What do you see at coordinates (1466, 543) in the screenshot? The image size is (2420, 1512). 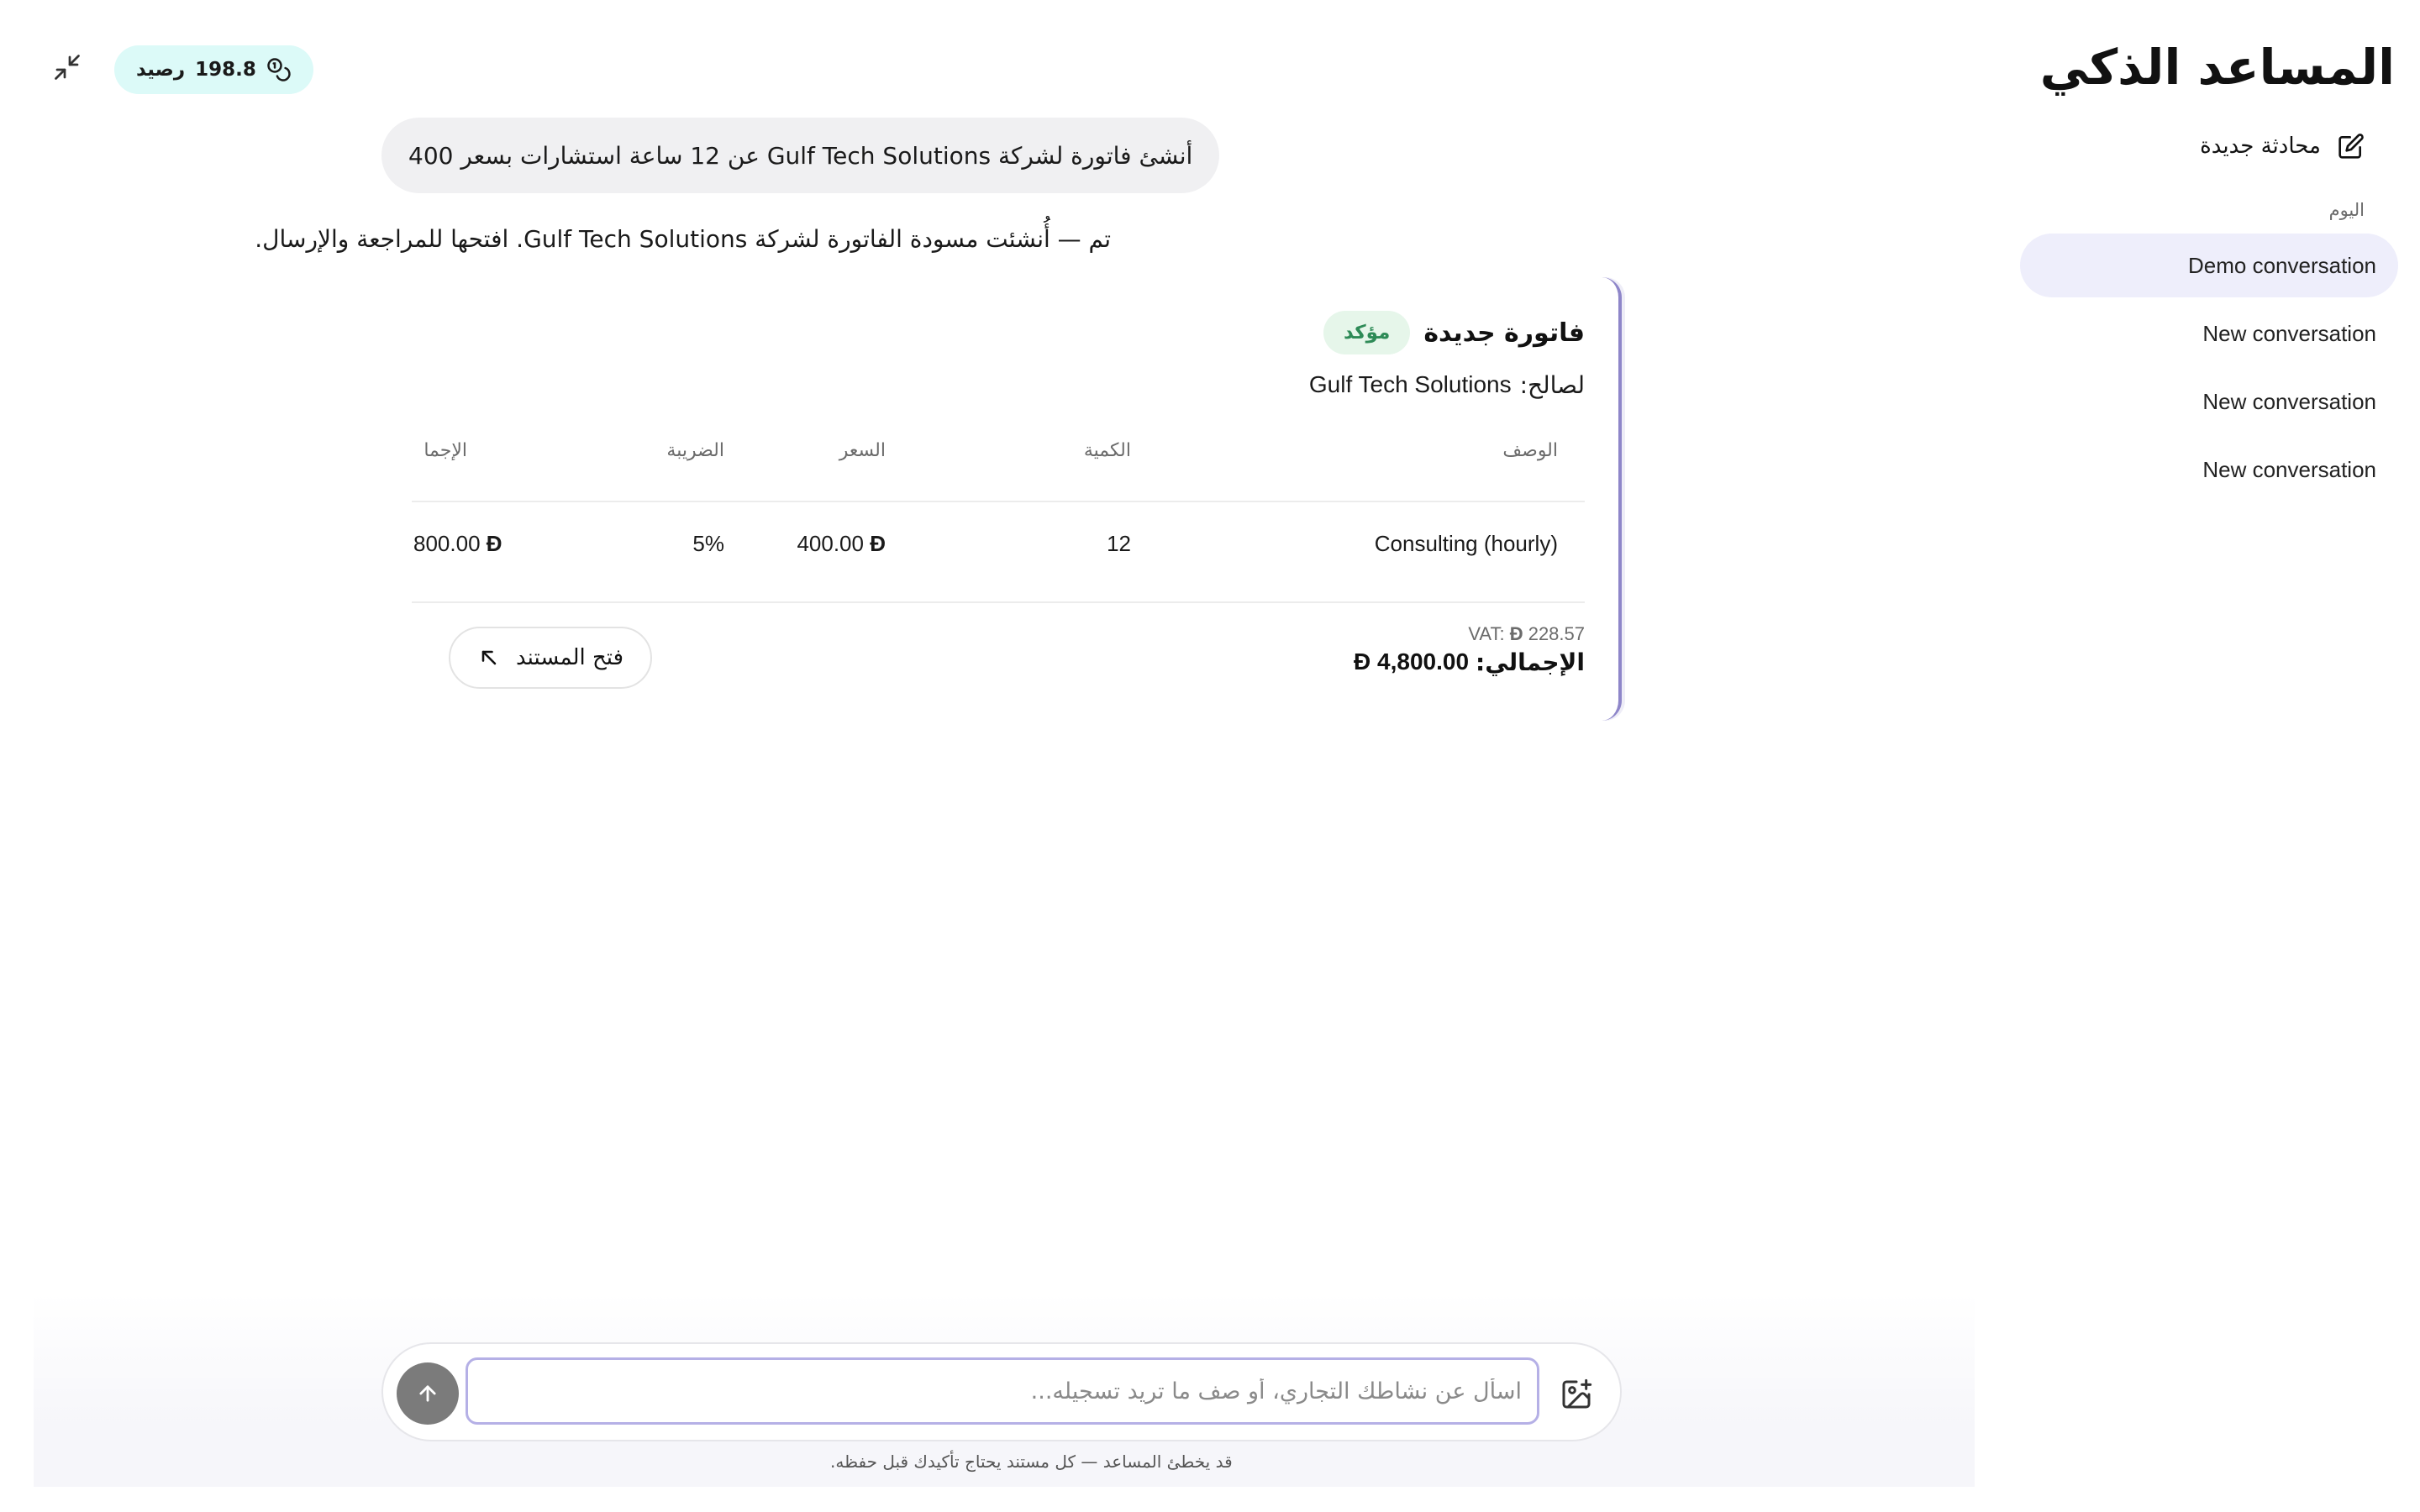 I see `item-description: Consulting (hourly)` at bounding box center [1466, 543].